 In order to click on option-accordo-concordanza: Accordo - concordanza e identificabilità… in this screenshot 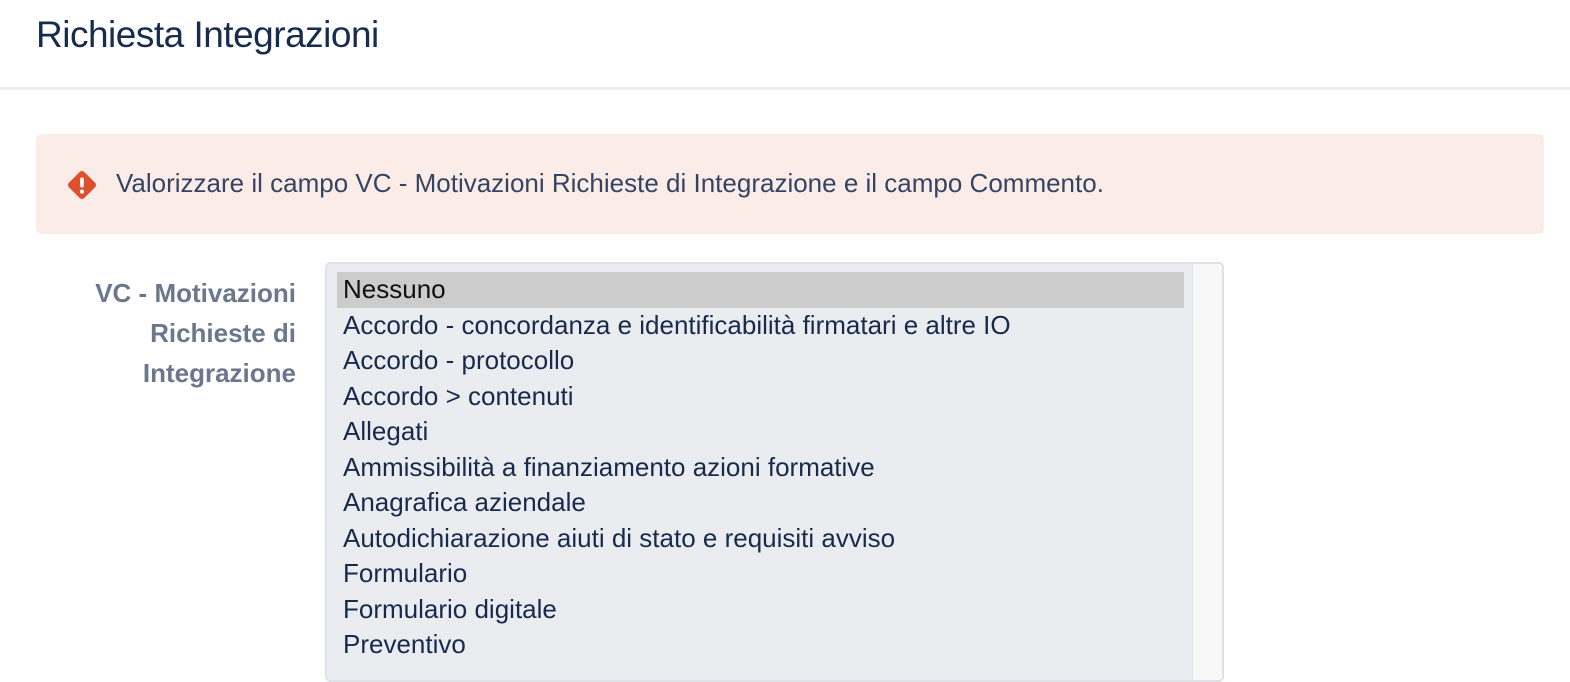, I will do `click(760, 326)`.